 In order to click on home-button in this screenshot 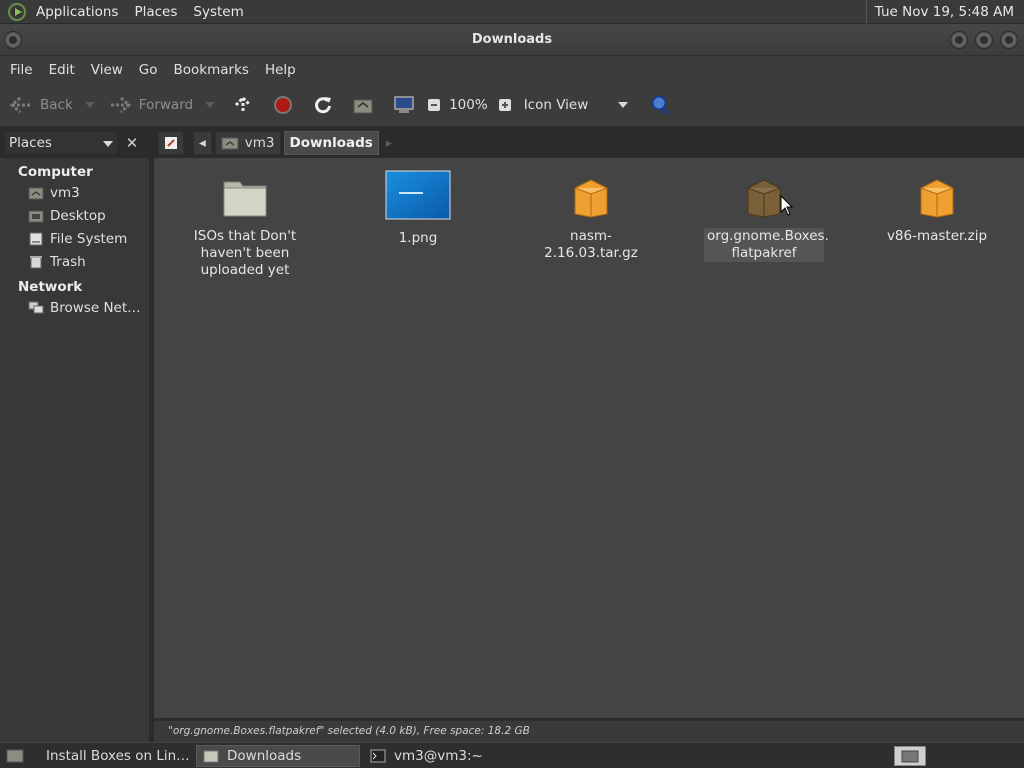, I will do `click(363, 105)`.